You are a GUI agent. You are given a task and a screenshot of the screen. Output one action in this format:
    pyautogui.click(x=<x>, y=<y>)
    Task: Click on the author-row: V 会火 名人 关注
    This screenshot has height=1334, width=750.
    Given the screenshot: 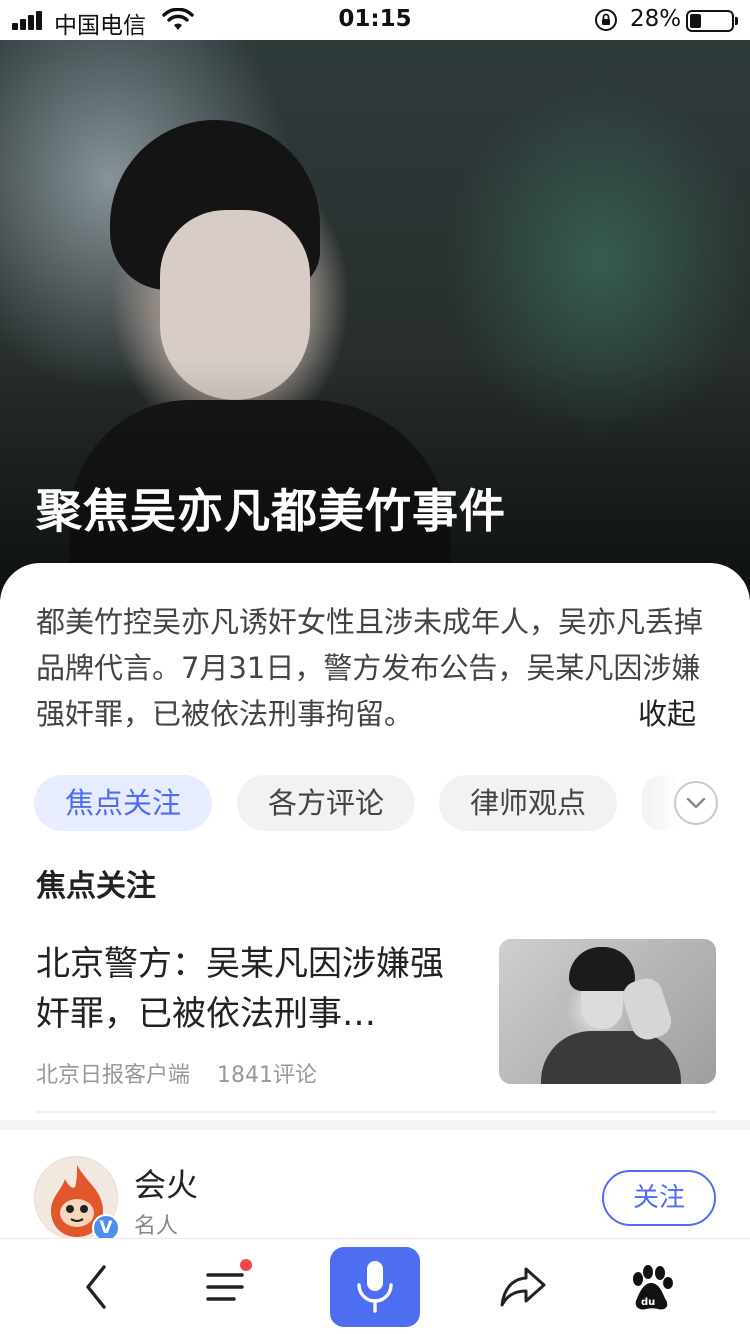 What is the action you would take?
    pyautogui.click(x=375, y=1186)
    